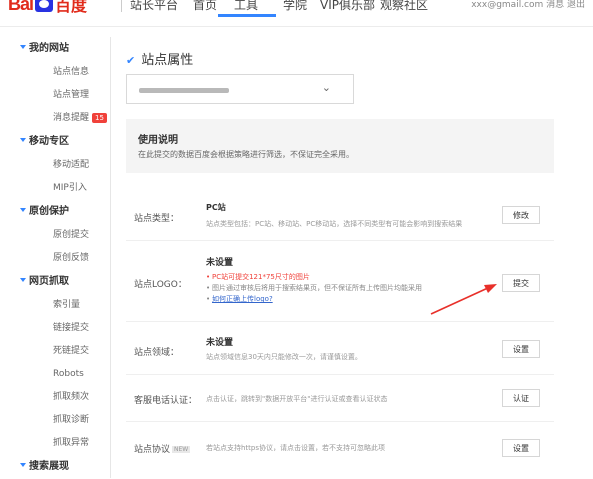 This screenshot has height=479, width=593. I want to click on sidebar-group-mobile: 移动专区, so click(61, 142).